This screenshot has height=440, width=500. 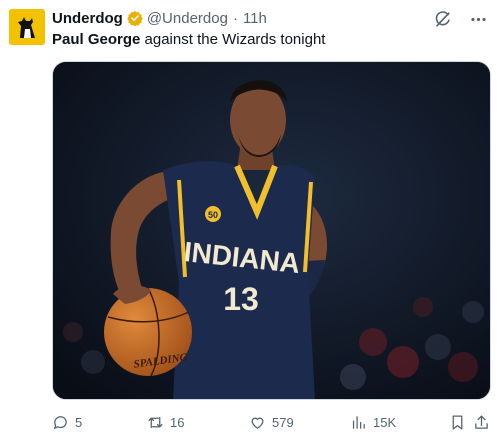 I want to click on tweet-text-rest: against the Wizards tonight, so click(x=233, y=39).